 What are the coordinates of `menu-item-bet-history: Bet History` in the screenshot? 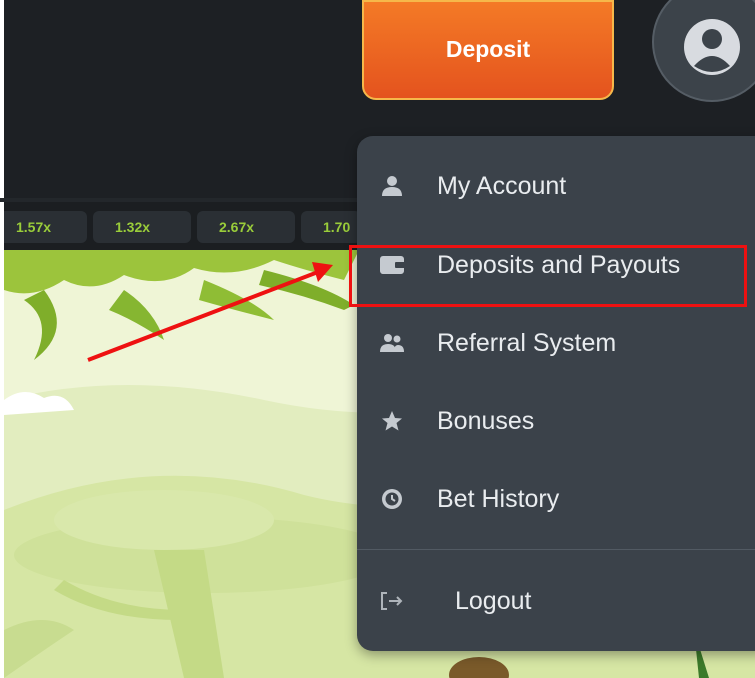 It's located at (556, 499).